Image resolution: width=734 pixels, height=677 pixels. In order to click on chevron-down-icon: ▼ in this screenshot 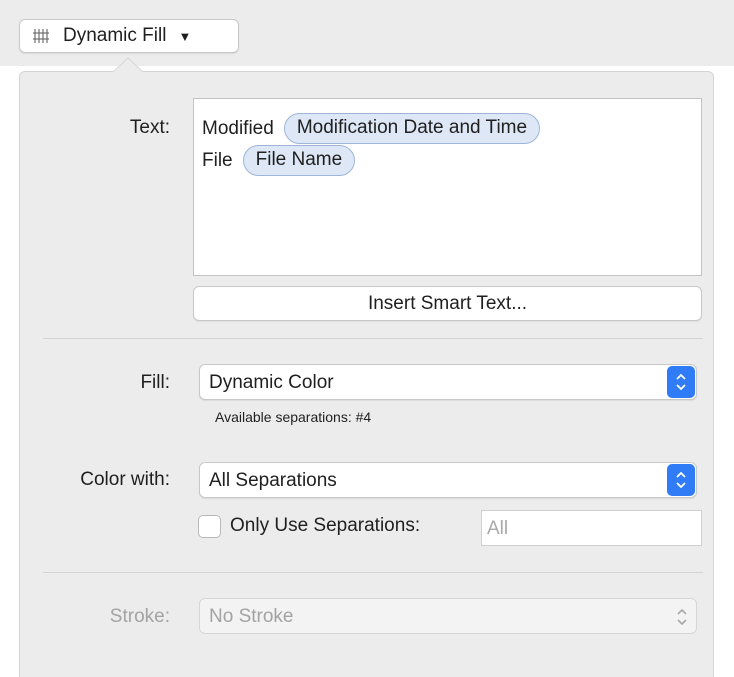, I will do `click(185, 36)`.